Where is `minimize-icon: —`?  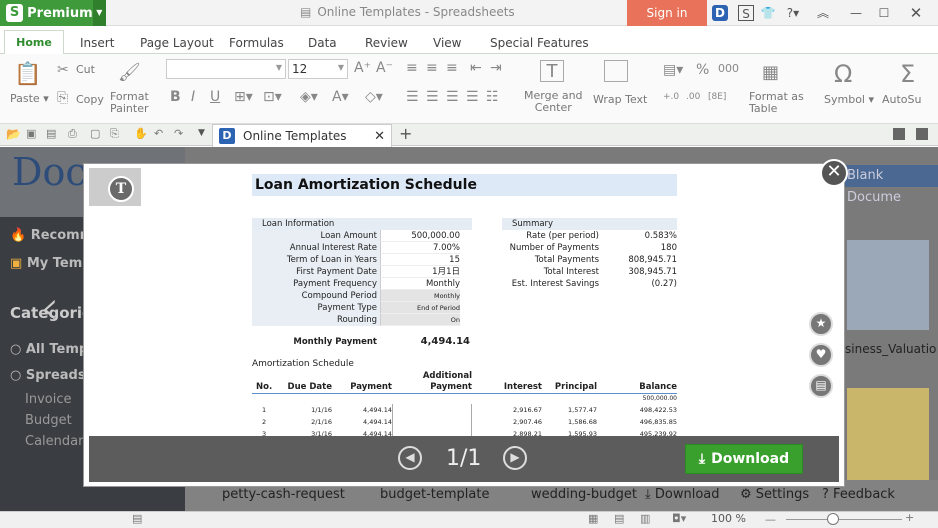
minimize-icon: — is located at coordinates (856, 13).